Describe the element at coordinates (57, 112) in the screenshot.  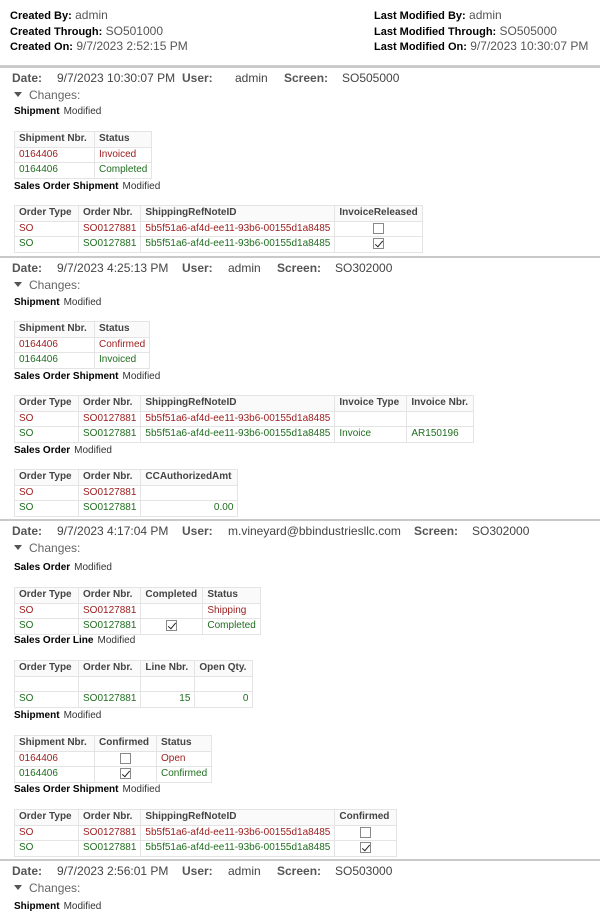
I see `section-title-shipment: Shipment Modified` at that location.